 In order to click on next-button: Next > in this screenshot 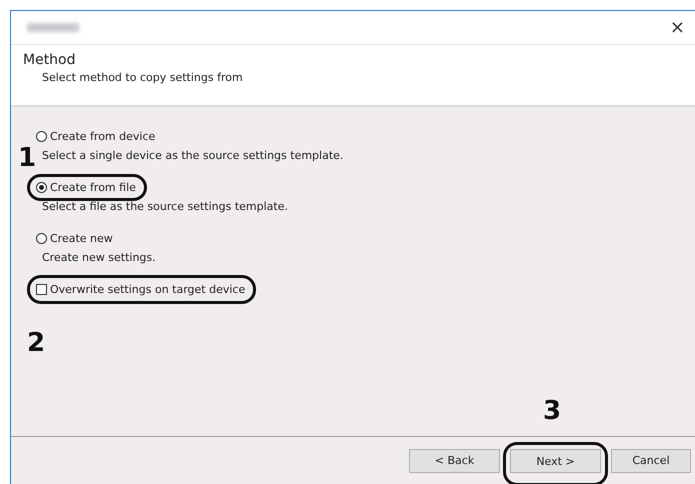, I will do `click(555, 461)`.